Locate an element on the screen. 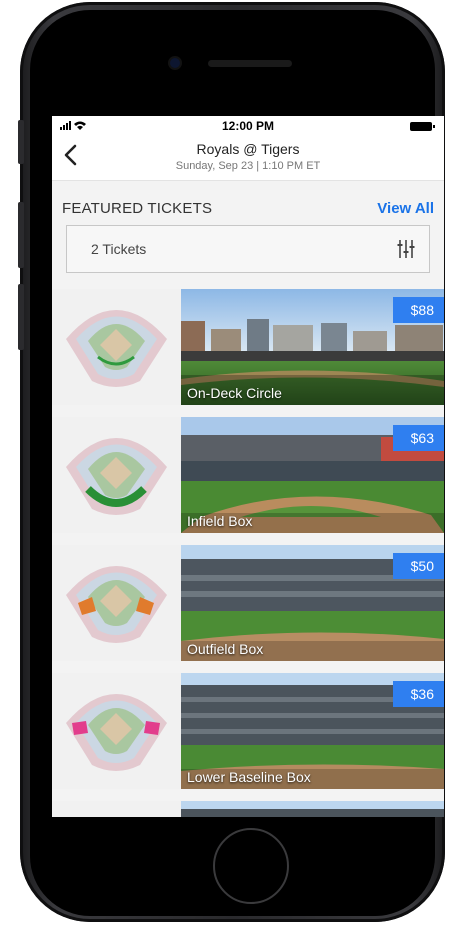 The height and width of the screenshot is (926, 465). mute-switch is located at coordinates (21, 142).